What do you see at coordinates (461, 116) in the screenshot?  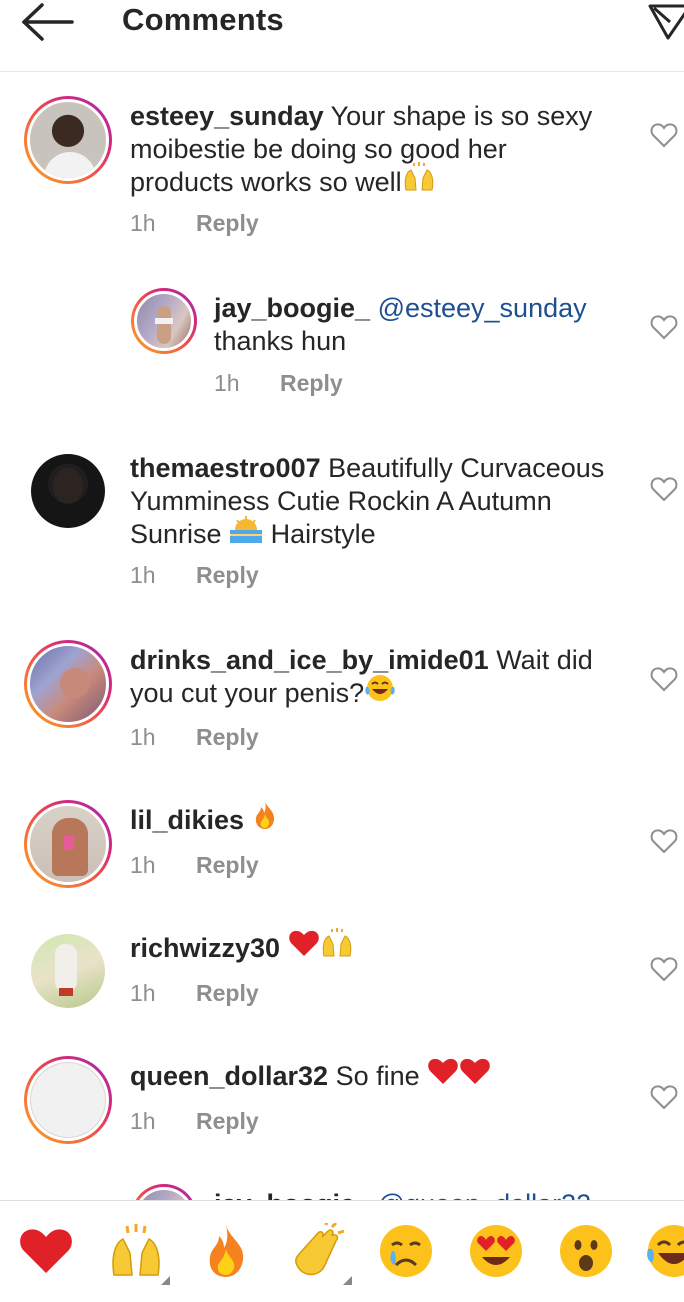 I see `comment-line: Your shape is so sexy` at bounding box center [461, 116].